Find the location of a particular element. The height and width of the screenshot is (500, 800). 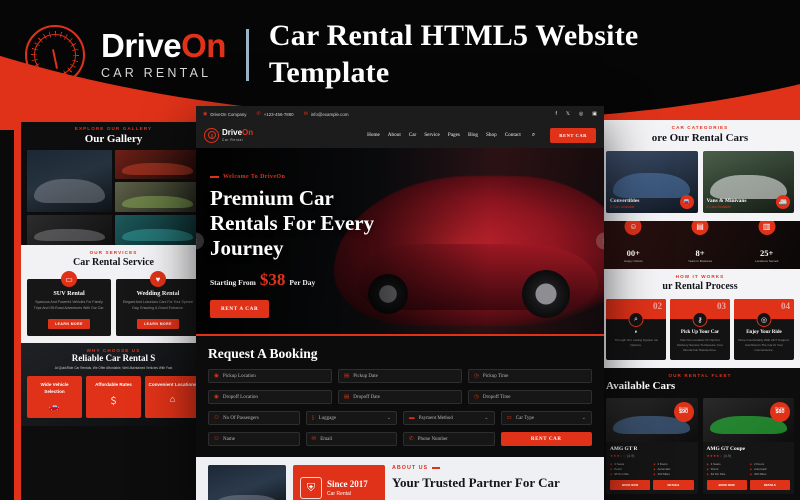

stat-label: Happy Clients is located at coordinates (633, 261).